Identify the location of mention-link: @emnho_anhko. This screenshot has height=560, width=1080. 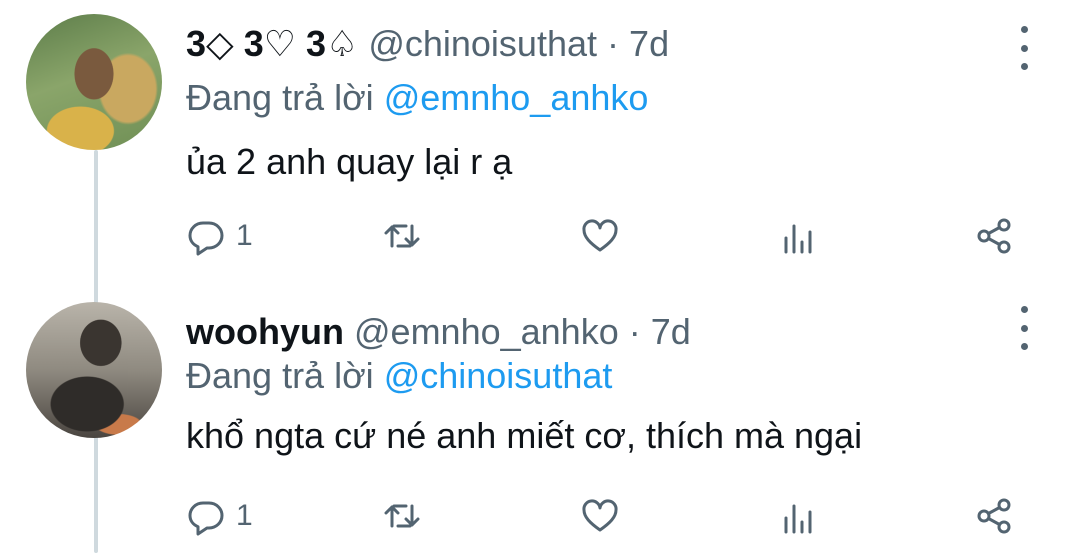
(516, 97).